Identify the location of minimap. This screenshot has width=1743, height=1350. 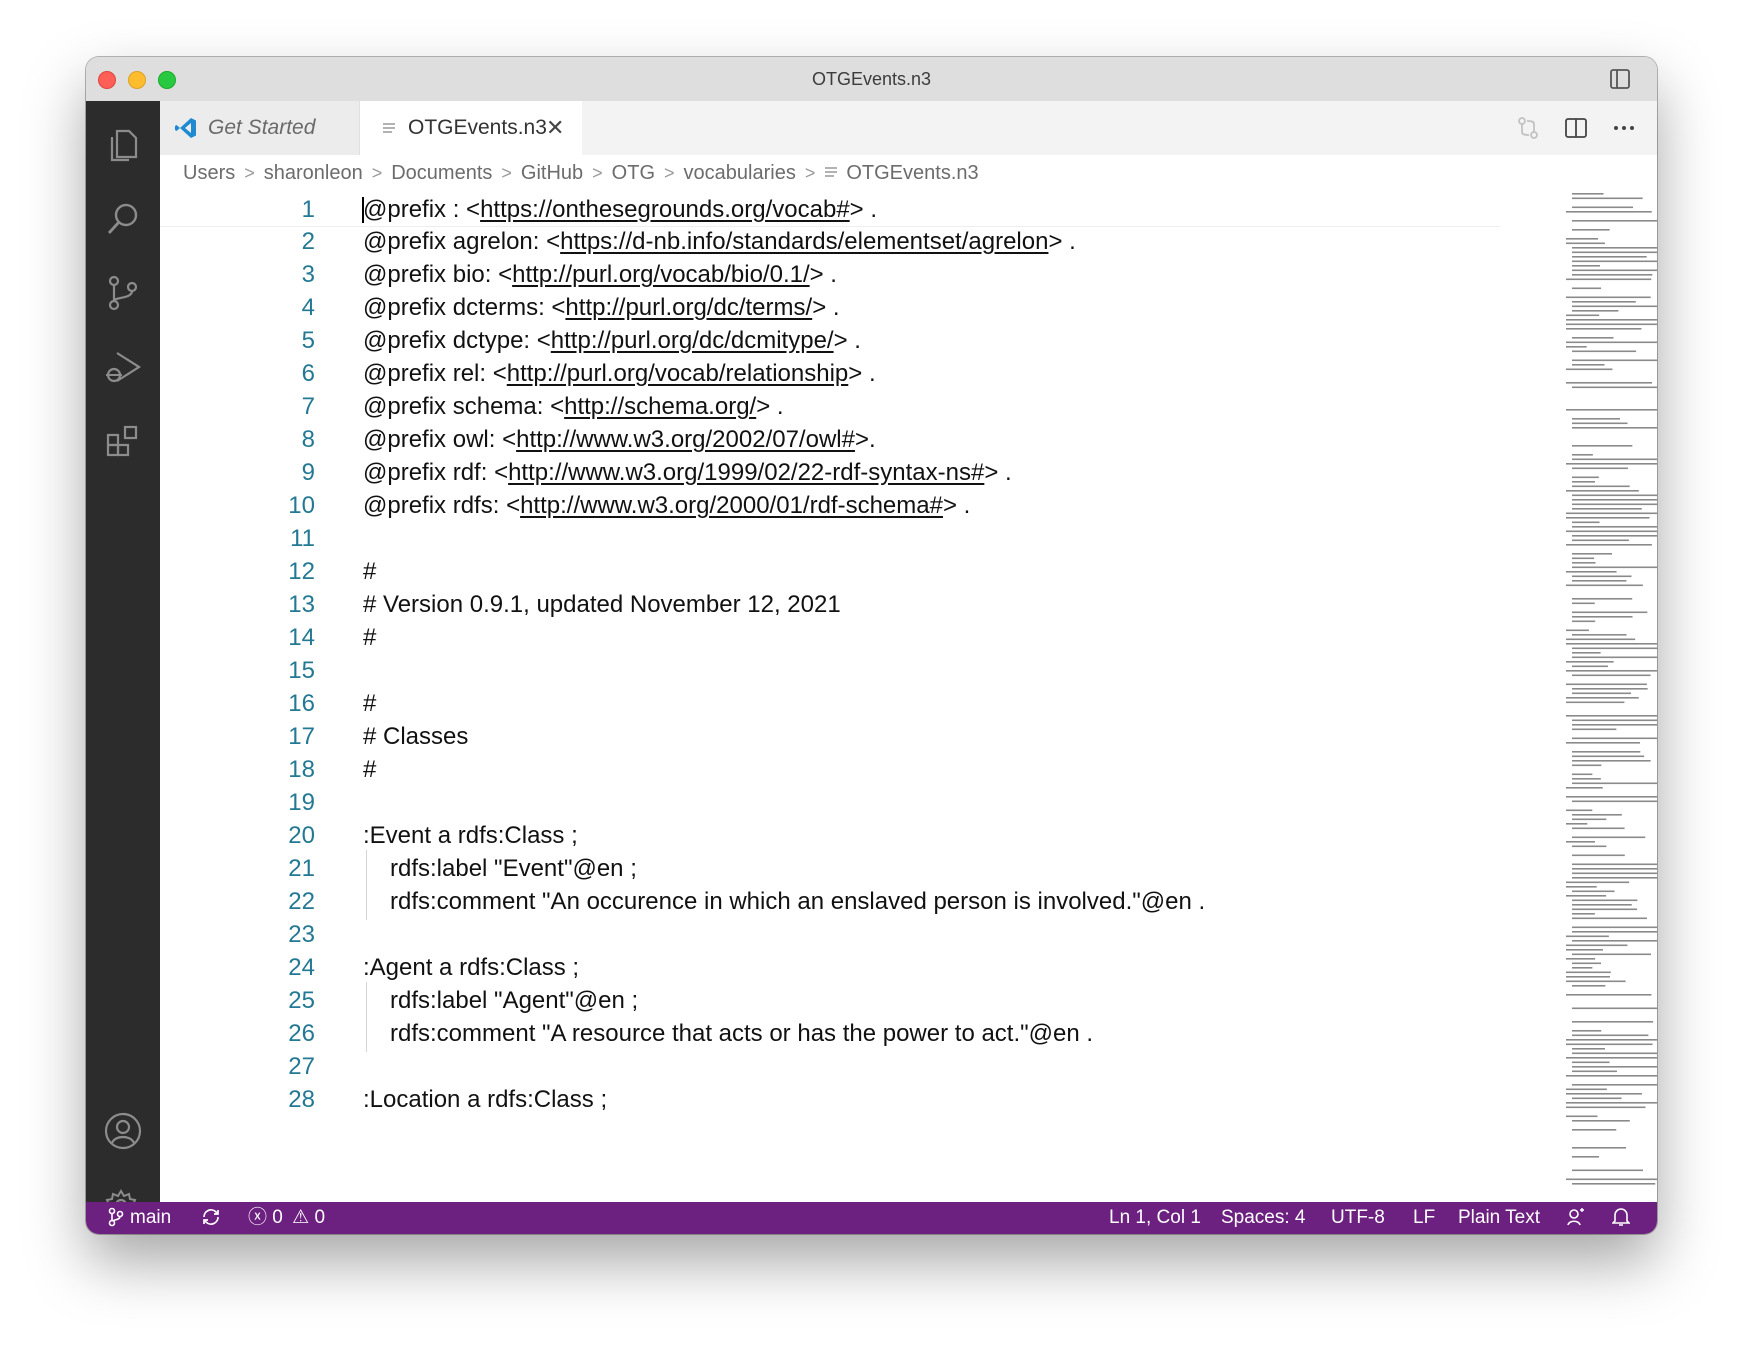
(1611, 691).